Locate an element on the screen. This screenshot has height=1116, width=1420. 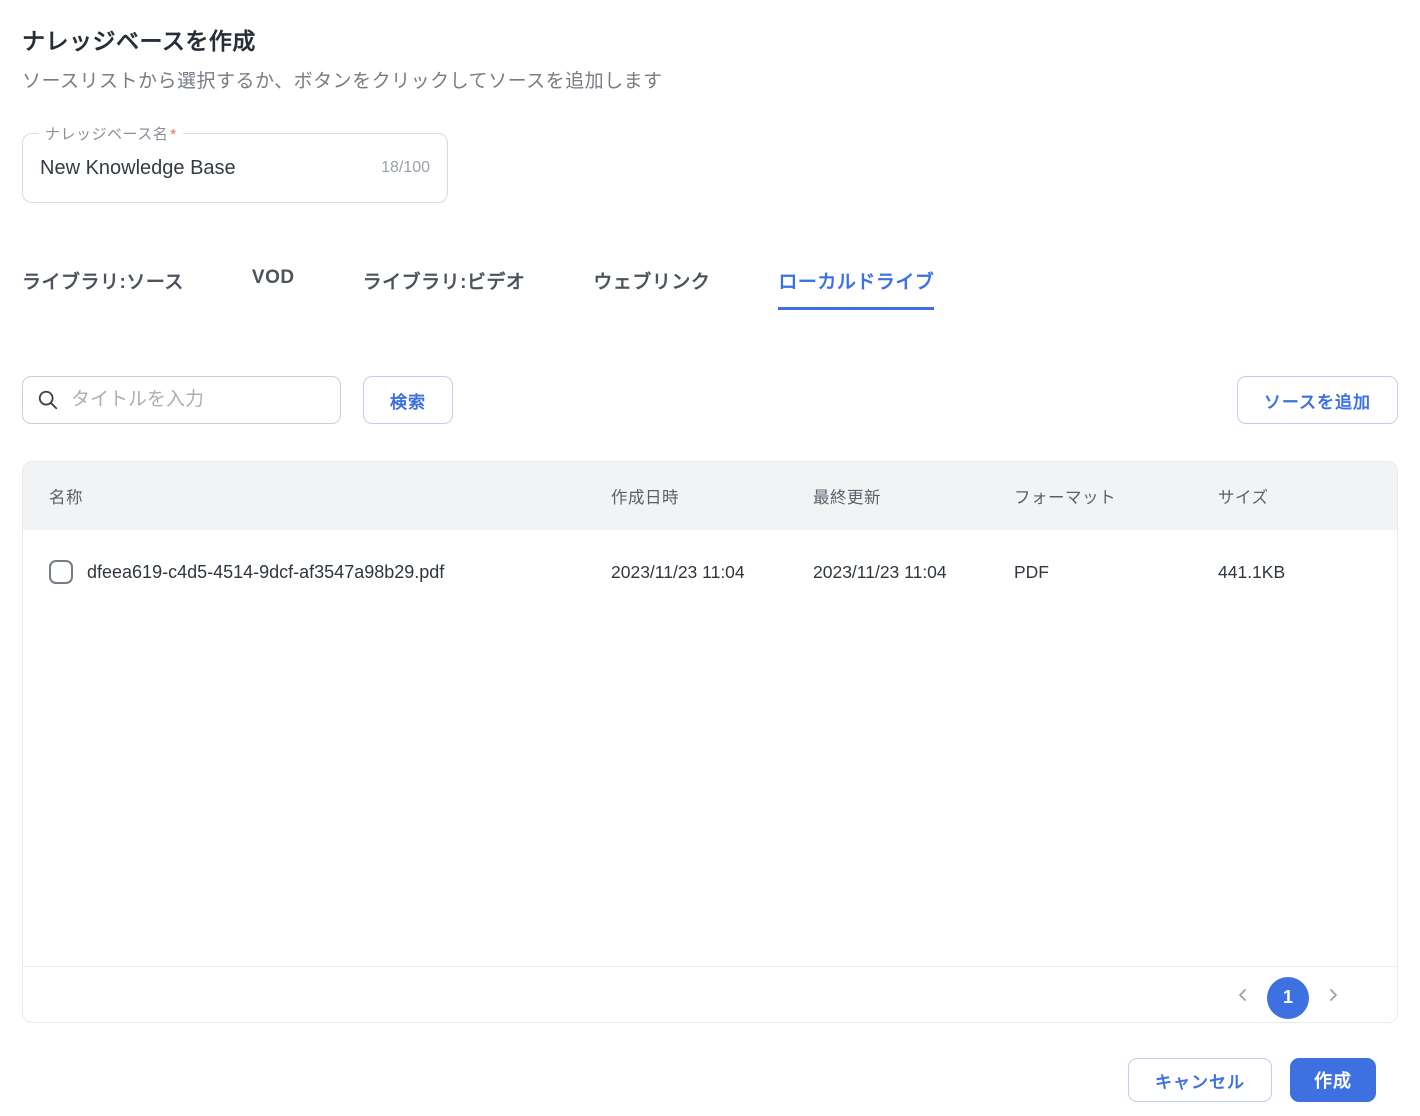
tab-web-link: ウェブリンク is located at coordinates (651, 288).